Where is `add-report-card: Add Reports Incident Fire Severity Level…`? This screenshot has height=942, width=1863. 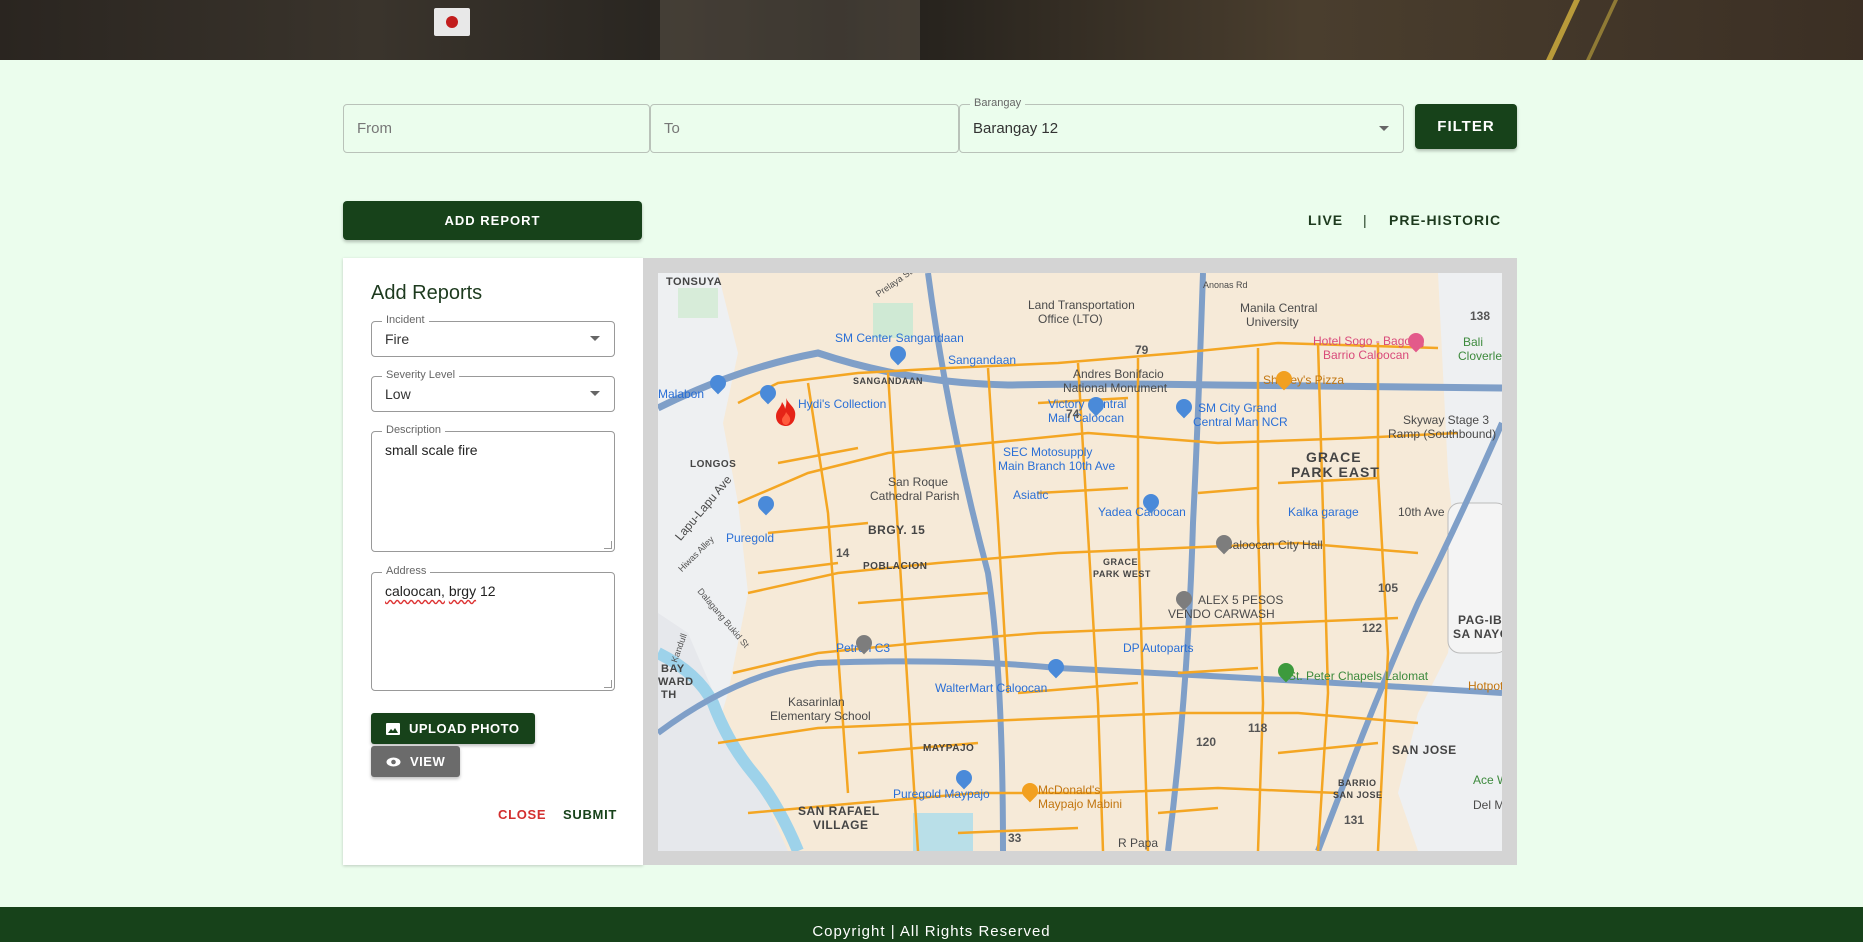
add-report-card: Add Reports Incident Fire Severity Level… is located at coordinates (493, 561).